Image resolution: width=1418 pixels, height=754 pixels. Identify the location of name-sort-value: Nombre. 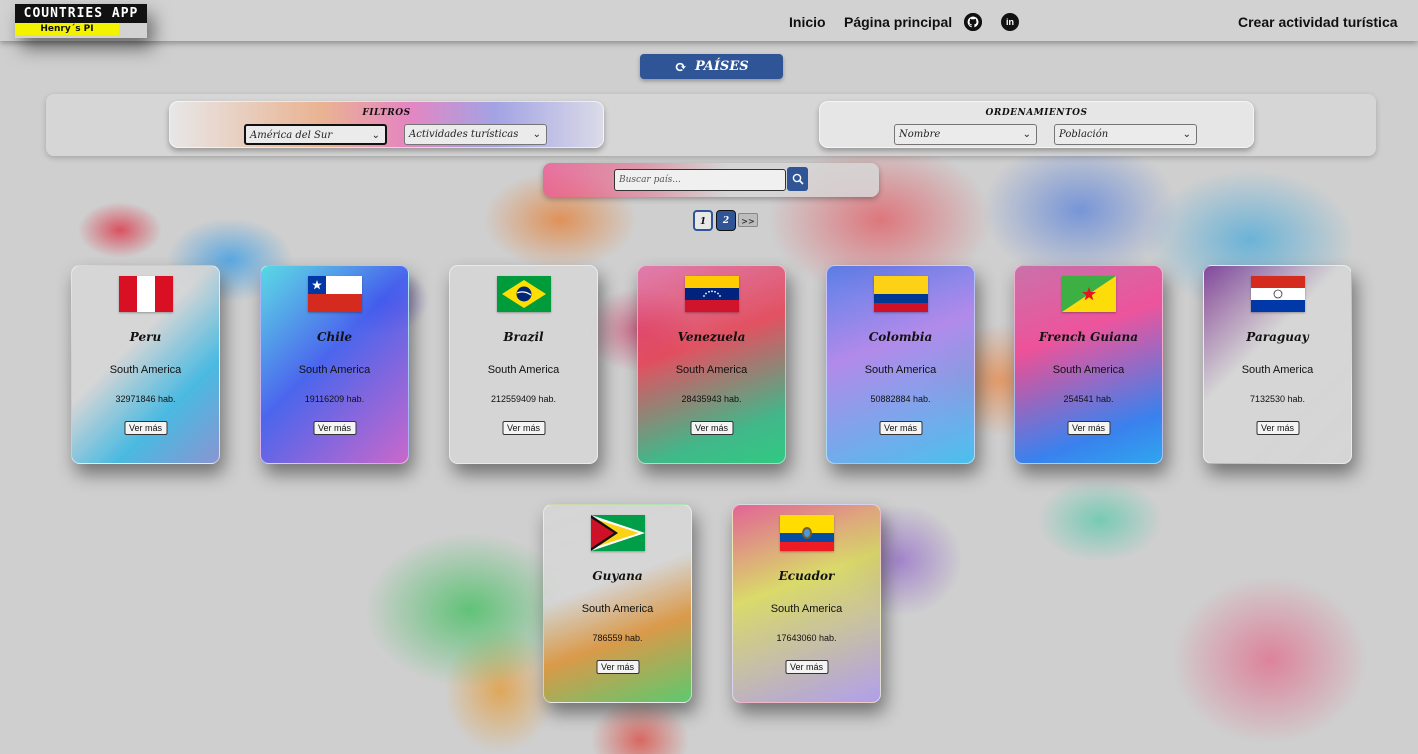
(920, 134).